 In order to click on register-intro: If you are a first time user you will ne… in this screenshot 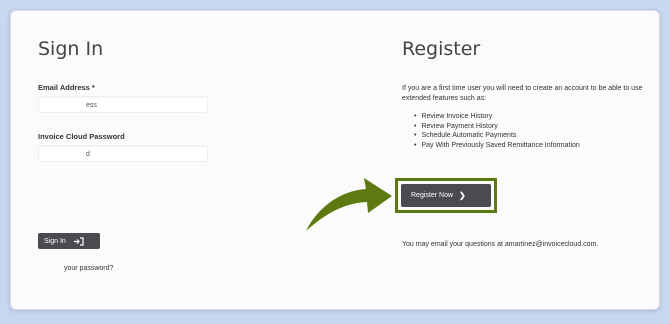, I will do `click(522, 93)`.